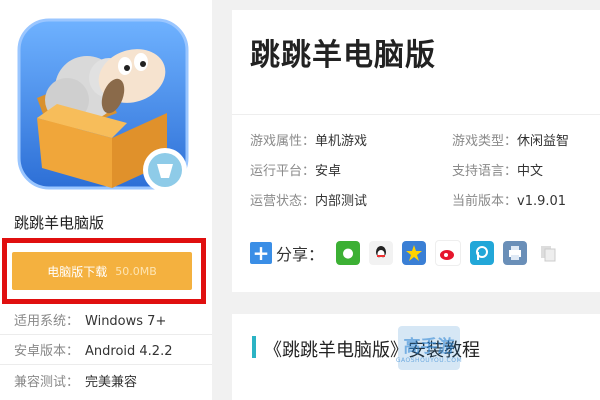 This screenshot has width=600, height=400. What do you see at coordinates (126, 321) in the screenshot?
I see `spec-os-value: Windows 7+` at bounding box center [126, 321].